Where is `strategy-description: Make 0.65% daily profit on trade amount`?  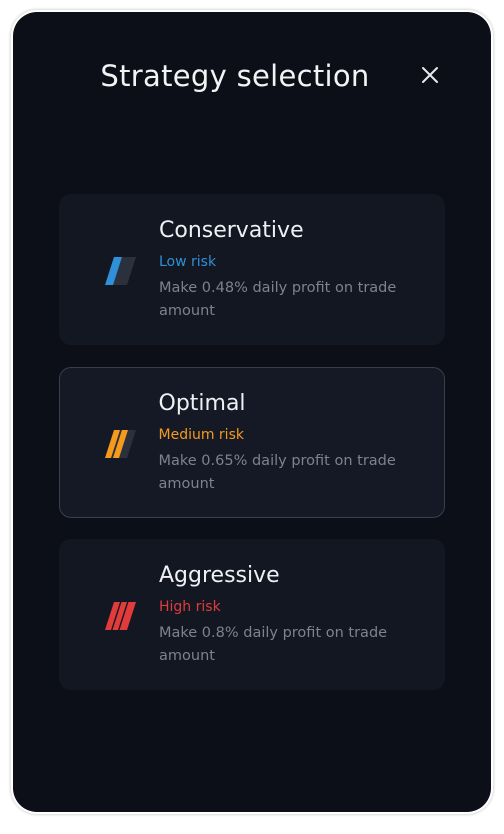 strategy-description: Make 0.65% daily profit on trade amount is located at coordinates (277, 472).